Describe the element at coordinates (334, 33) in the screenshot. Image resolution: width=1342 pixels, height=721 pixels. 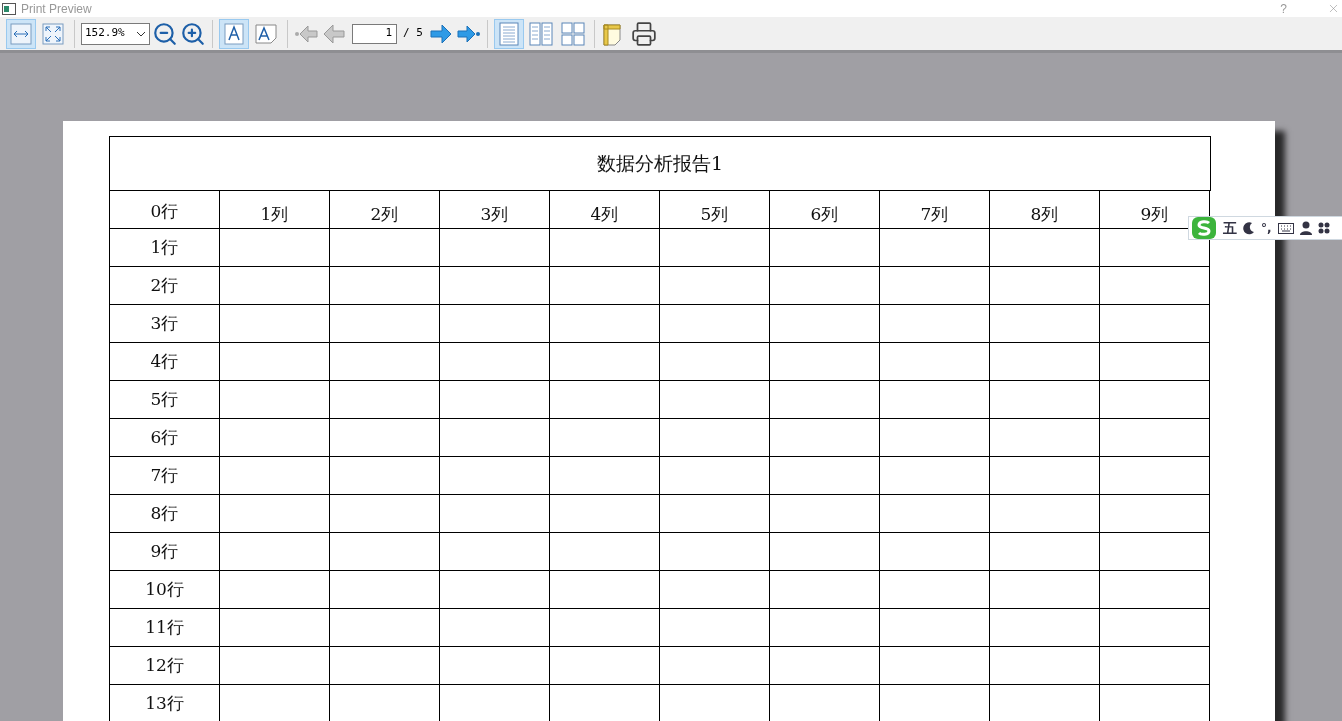
I see `previous-page-icon` at that location.